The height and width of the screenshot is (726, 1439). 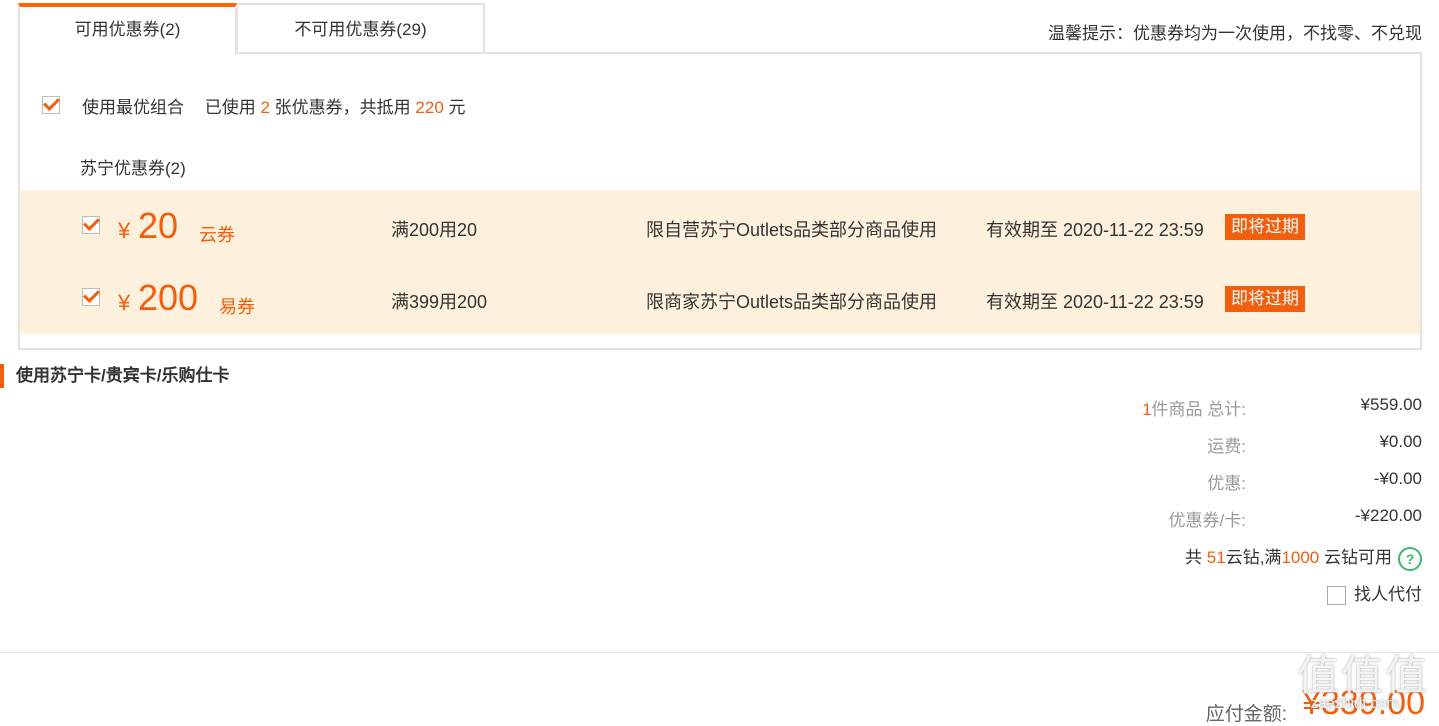 I want to click on help-icon: ?, so click(x=1410, y=558).